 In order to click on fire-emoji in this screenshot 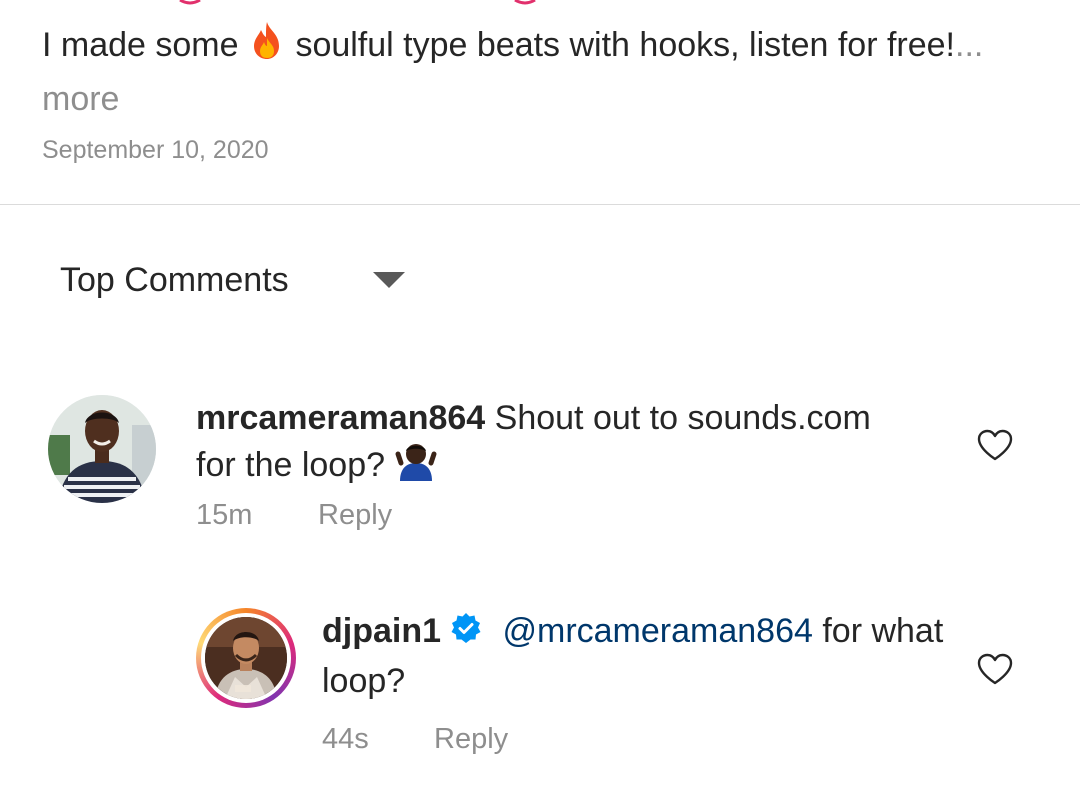, I will do `click(267, 47)`.